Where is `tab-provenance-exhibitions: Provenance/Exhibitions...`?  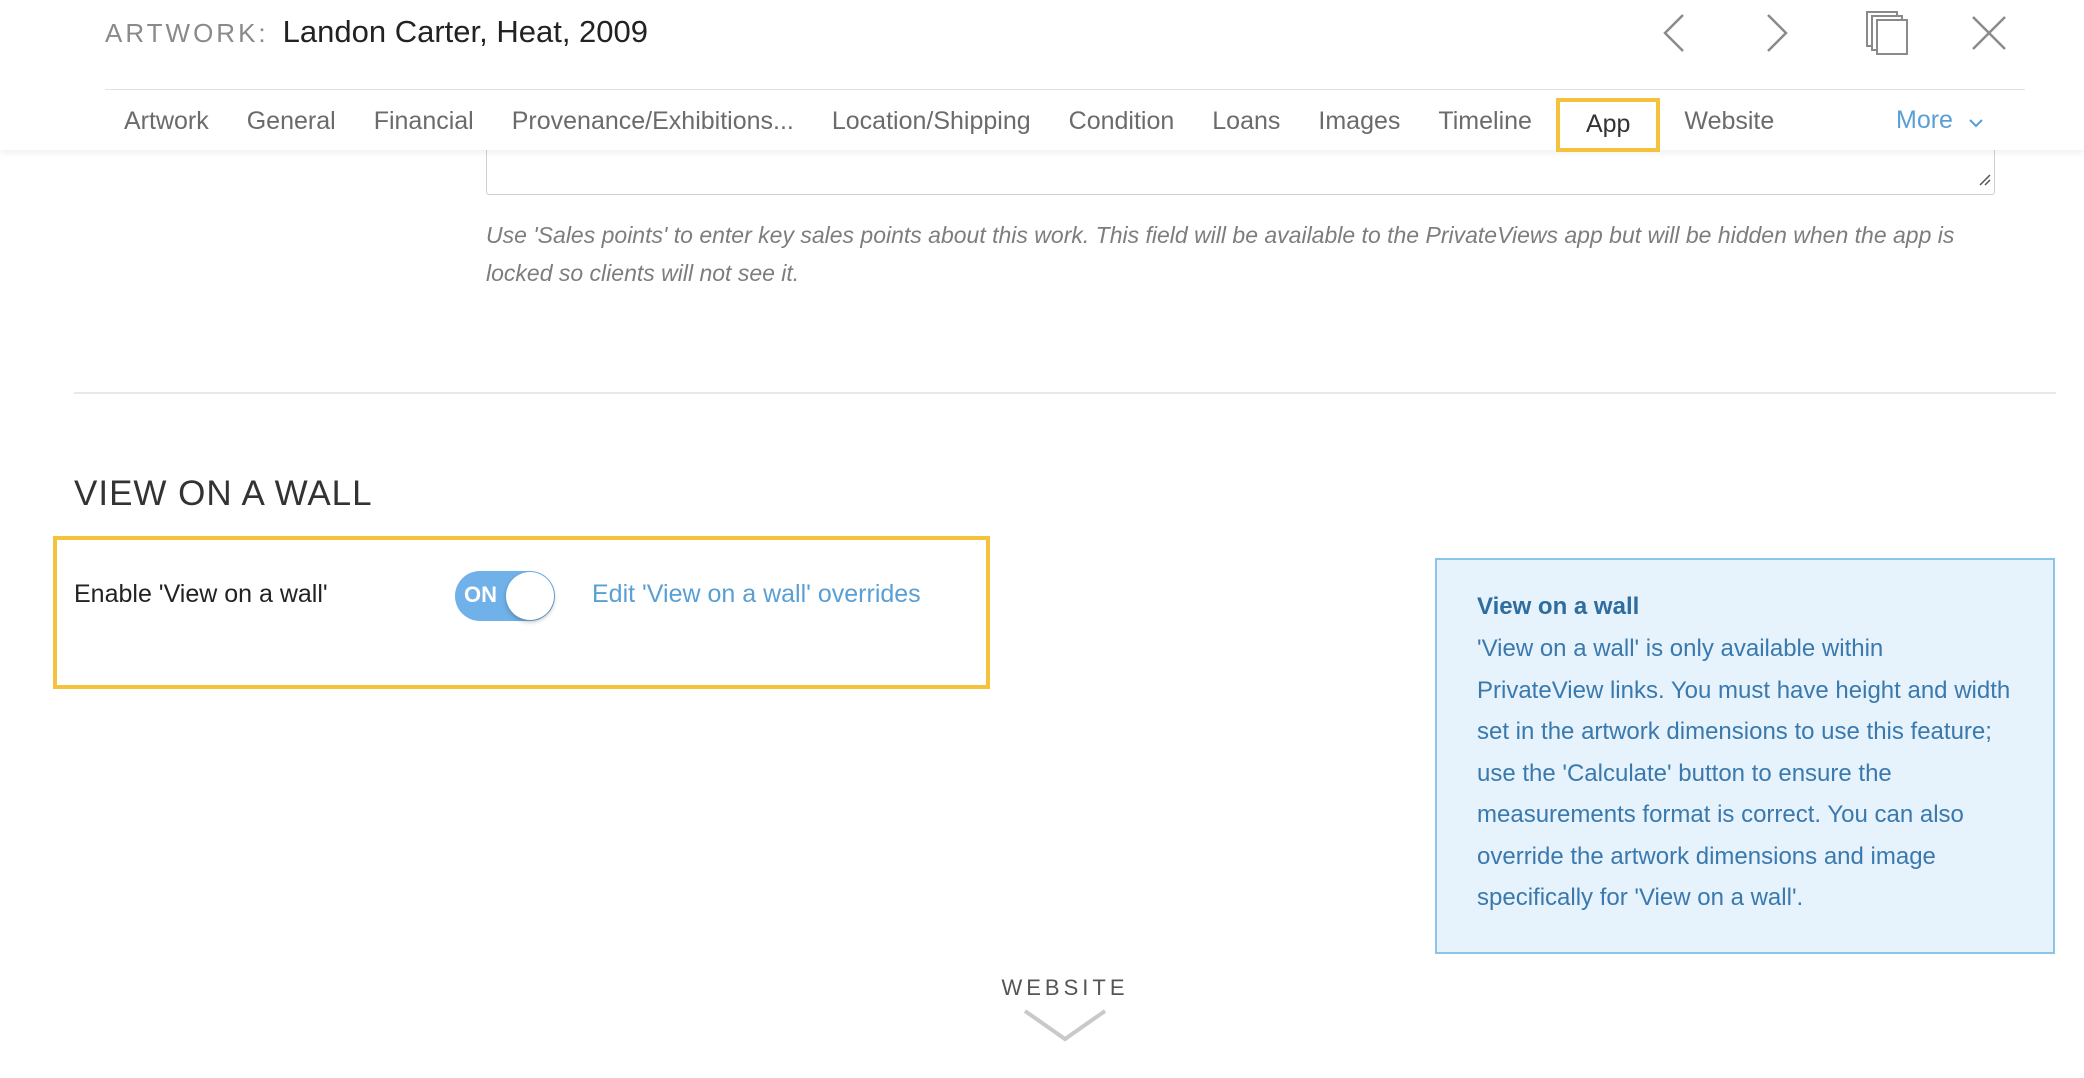 tab-provenance-exhibitions: Provenance/Exhibitions... is located at coordinates (653, 125).